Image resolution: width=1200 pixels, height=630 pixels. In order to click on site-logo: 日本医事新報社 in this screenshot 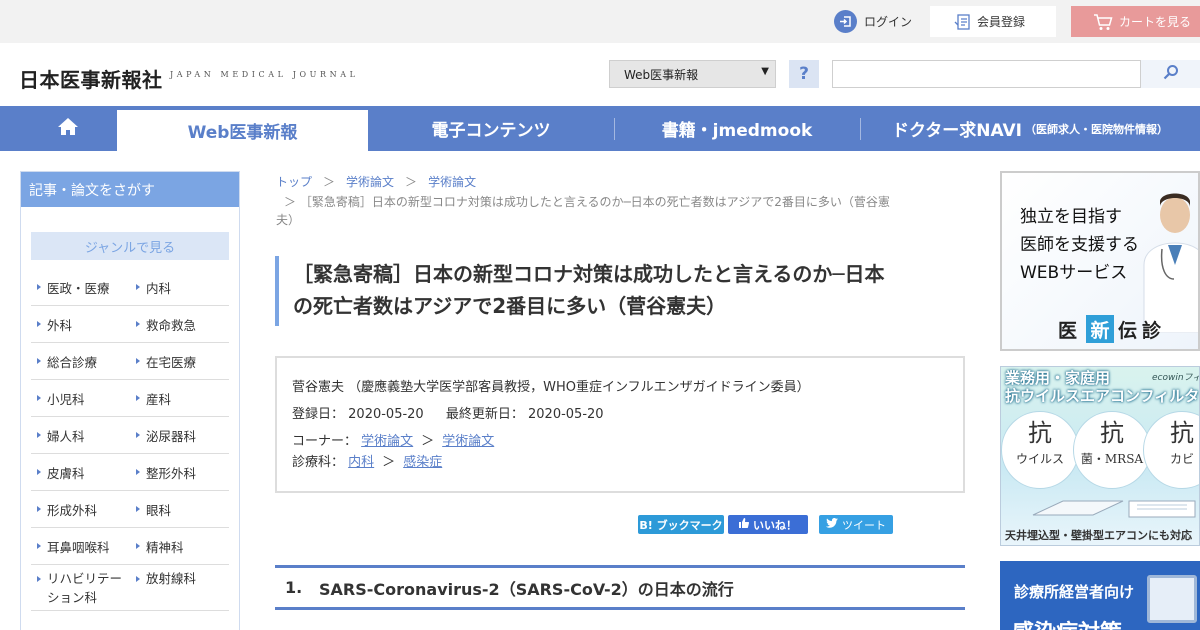, I will do `click(91, 78)`.